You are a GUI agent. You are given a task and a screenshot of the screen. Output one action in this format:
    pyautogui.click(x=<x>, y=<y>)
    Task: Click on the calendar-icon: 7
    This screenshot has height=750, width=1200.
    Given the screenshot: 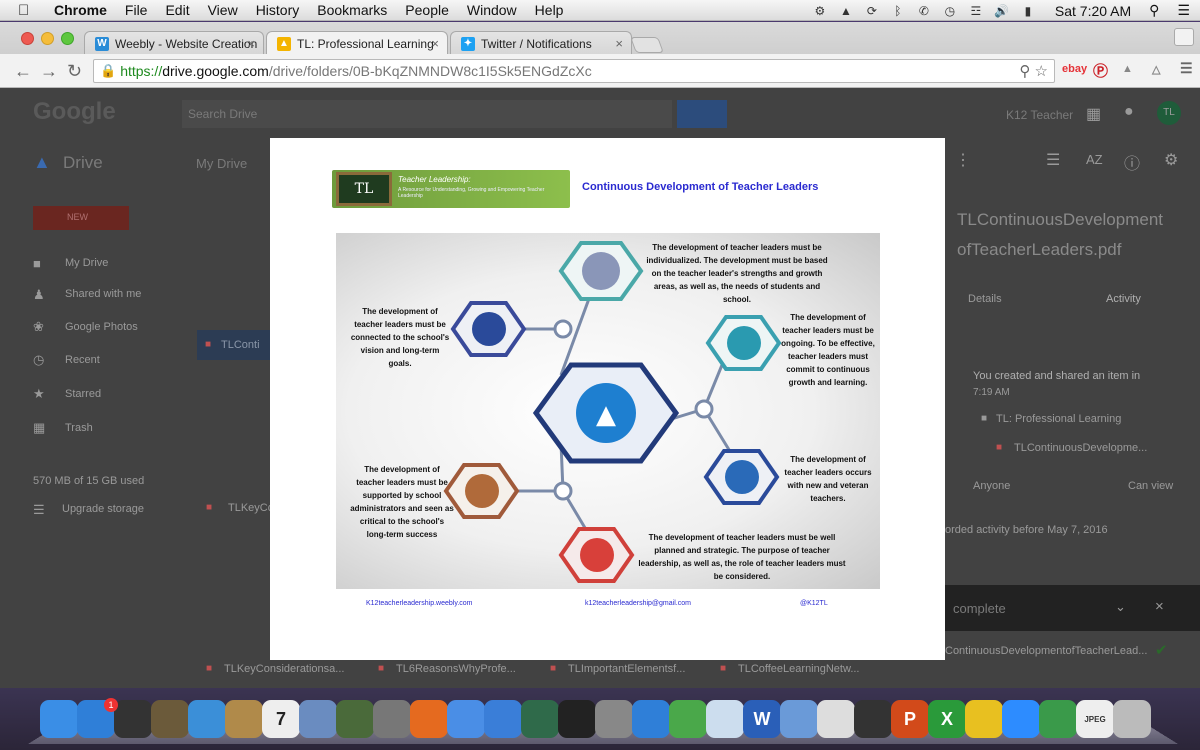 What is the action you would take?
    pyautogui.click(x=281, y=719)
    